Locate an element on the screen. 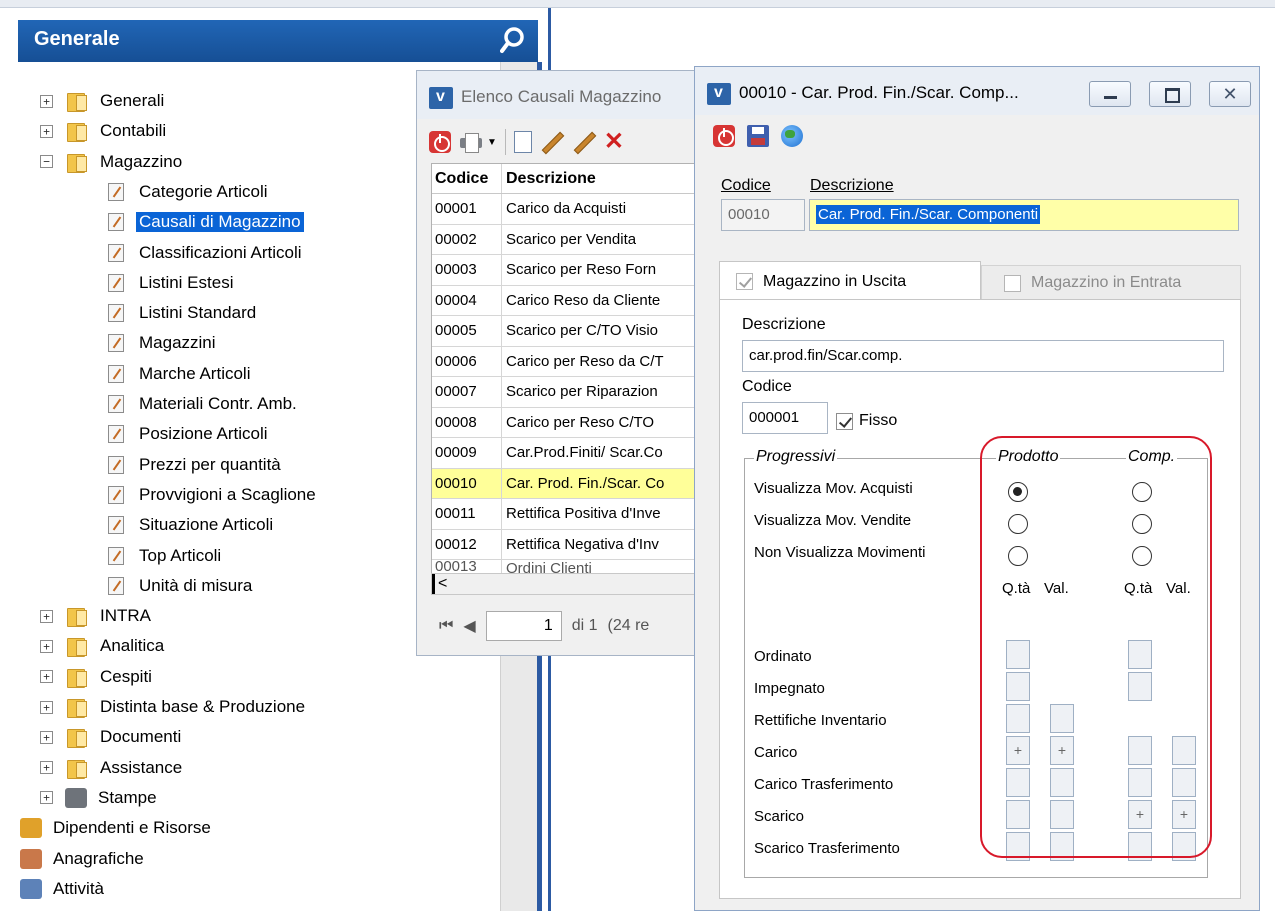  detail-window-titlebar: 00010 - Car. Prod. Fin./Scar. Comp... ✕ is located at coordinates (977, 91).